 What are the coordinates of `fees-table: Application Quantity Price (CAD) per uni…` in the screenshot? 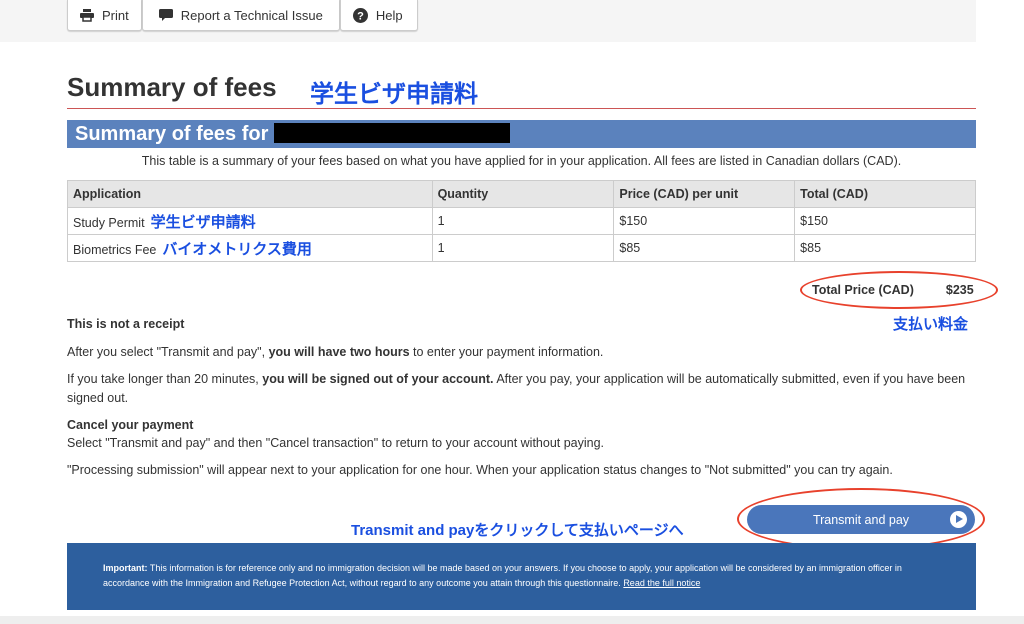 It's located at (521, 221).